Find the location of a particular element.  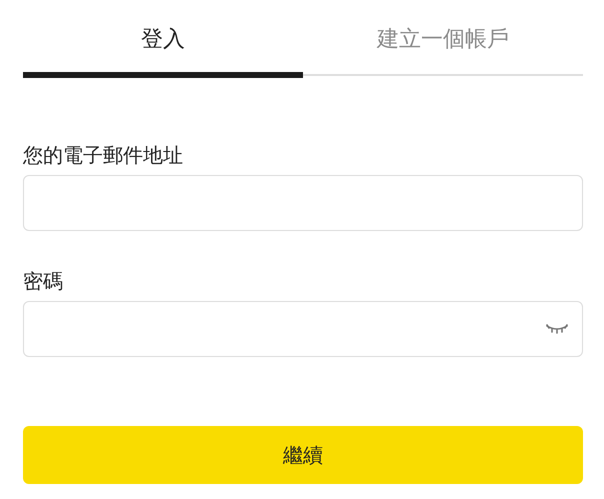

field-label: 您的電子郵件地址 is located at coordinates (103, 155).